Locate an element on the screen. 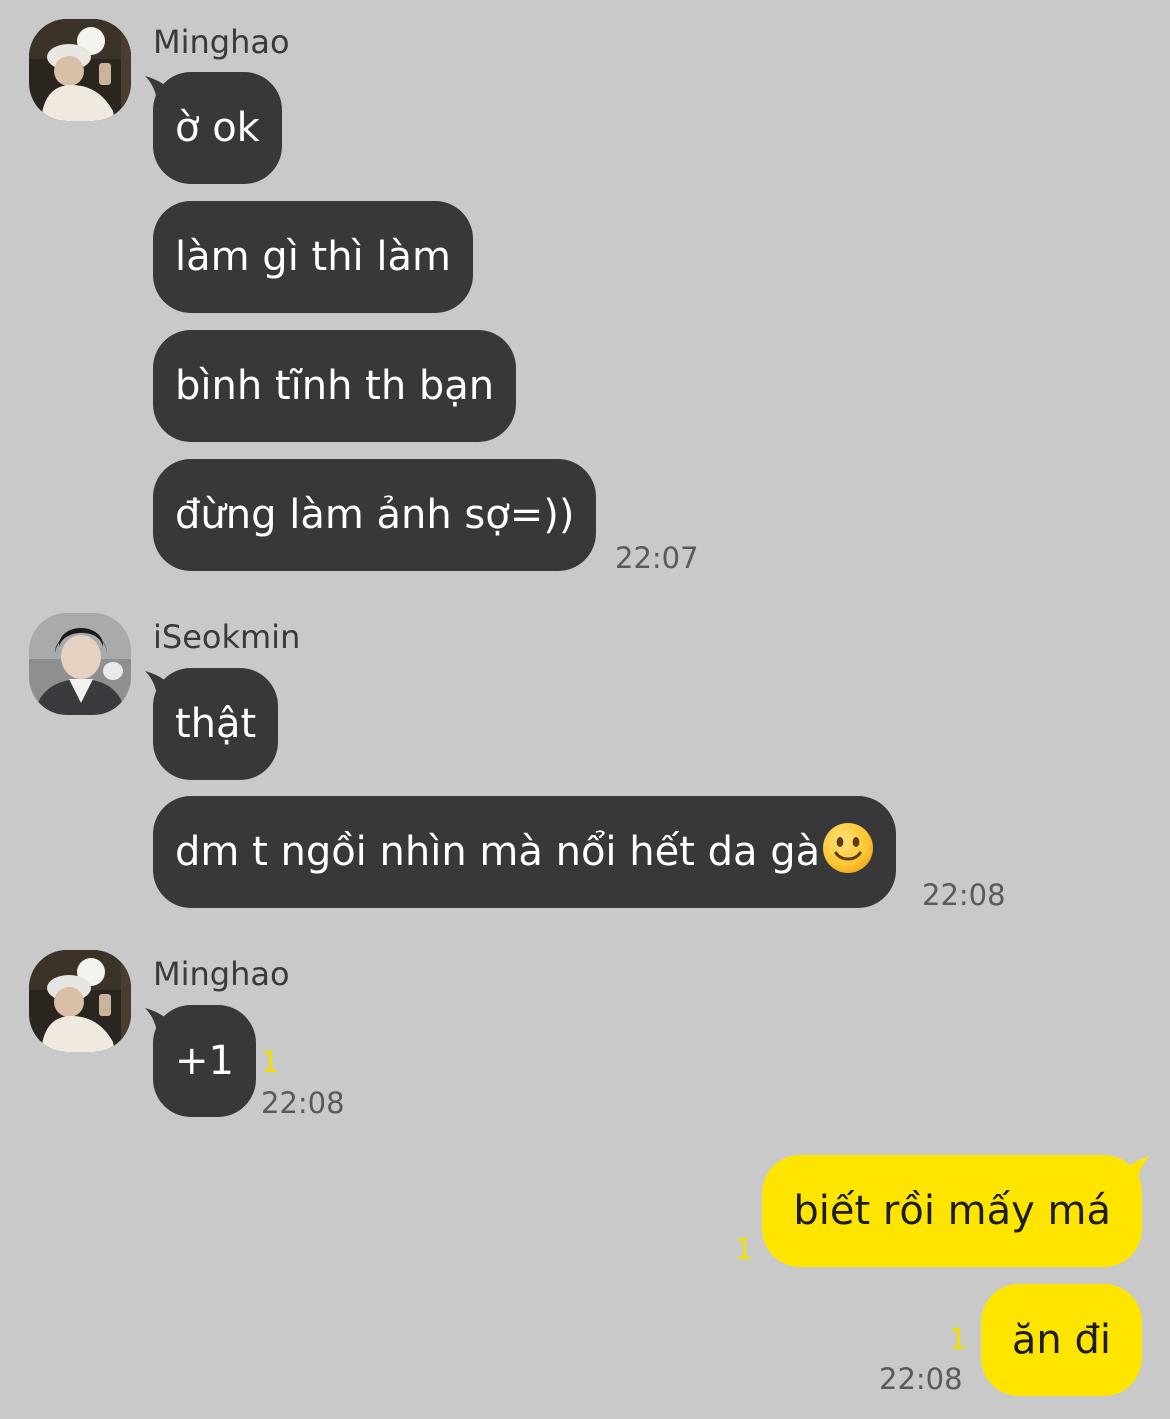 The image size is (1170, 1419). message-bubble: thật is located at coordinates (216, 724).